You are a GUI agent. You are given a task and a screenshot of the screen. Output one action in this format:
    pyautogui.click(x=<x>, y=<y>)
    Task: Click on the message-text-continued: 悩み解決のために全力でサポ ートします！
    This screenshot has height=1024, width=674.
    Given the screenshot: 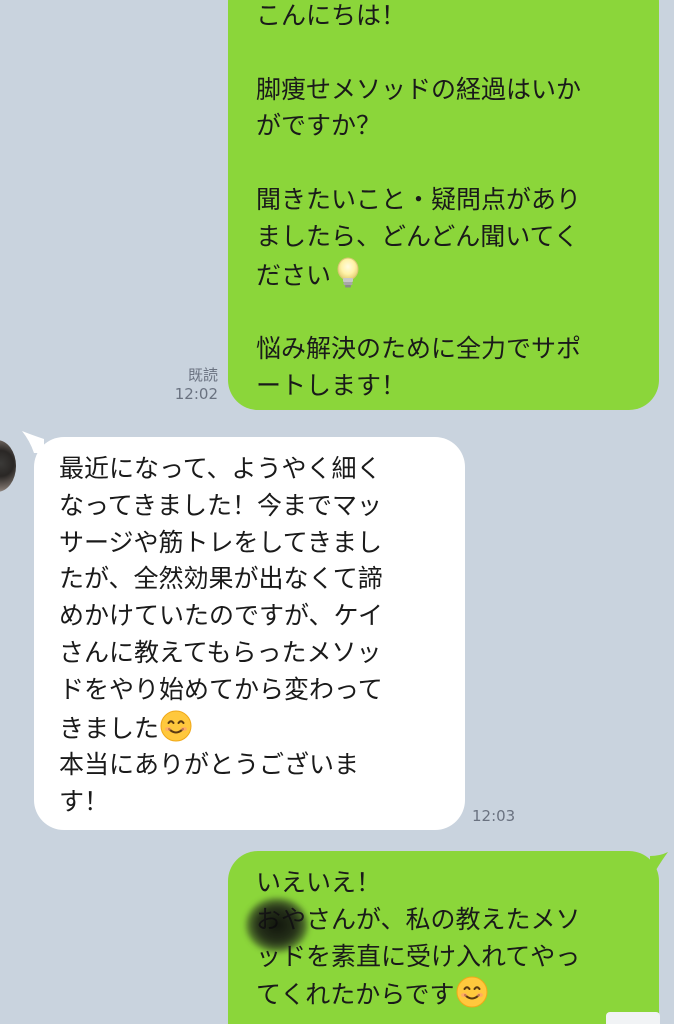 What is the action you would take?
    pyautogui.click(x=419, y=367)
    